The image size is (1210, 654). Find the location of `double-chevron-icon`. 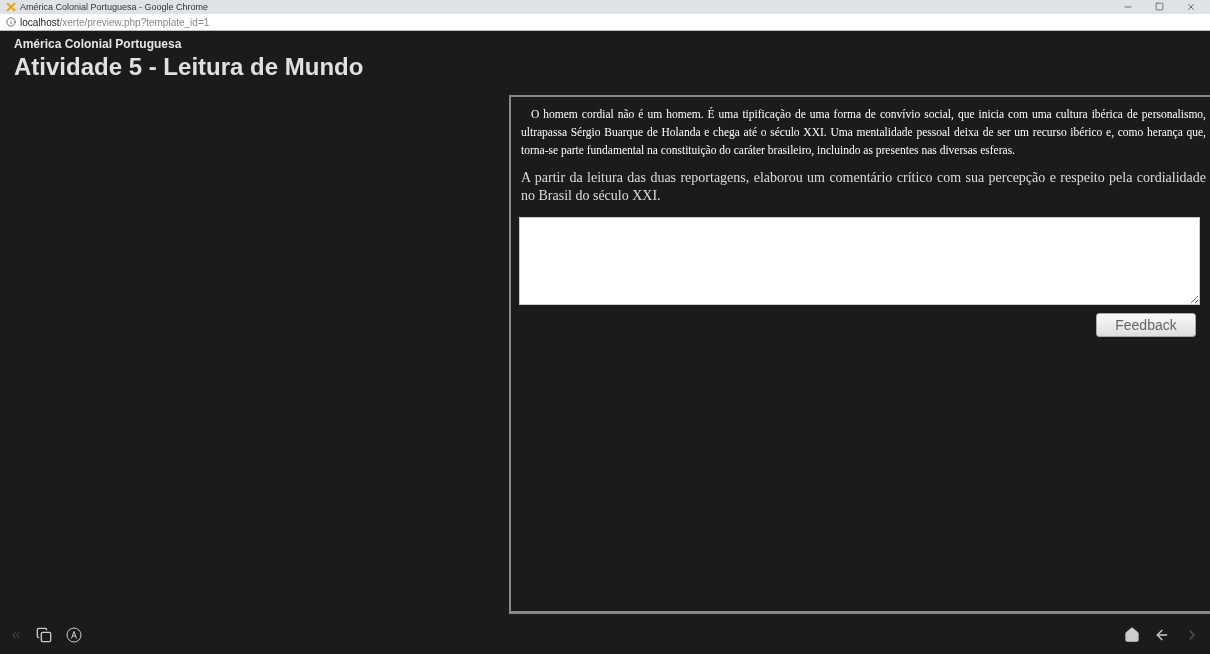

double-chevron-icon is located at coordinates (16, 635).